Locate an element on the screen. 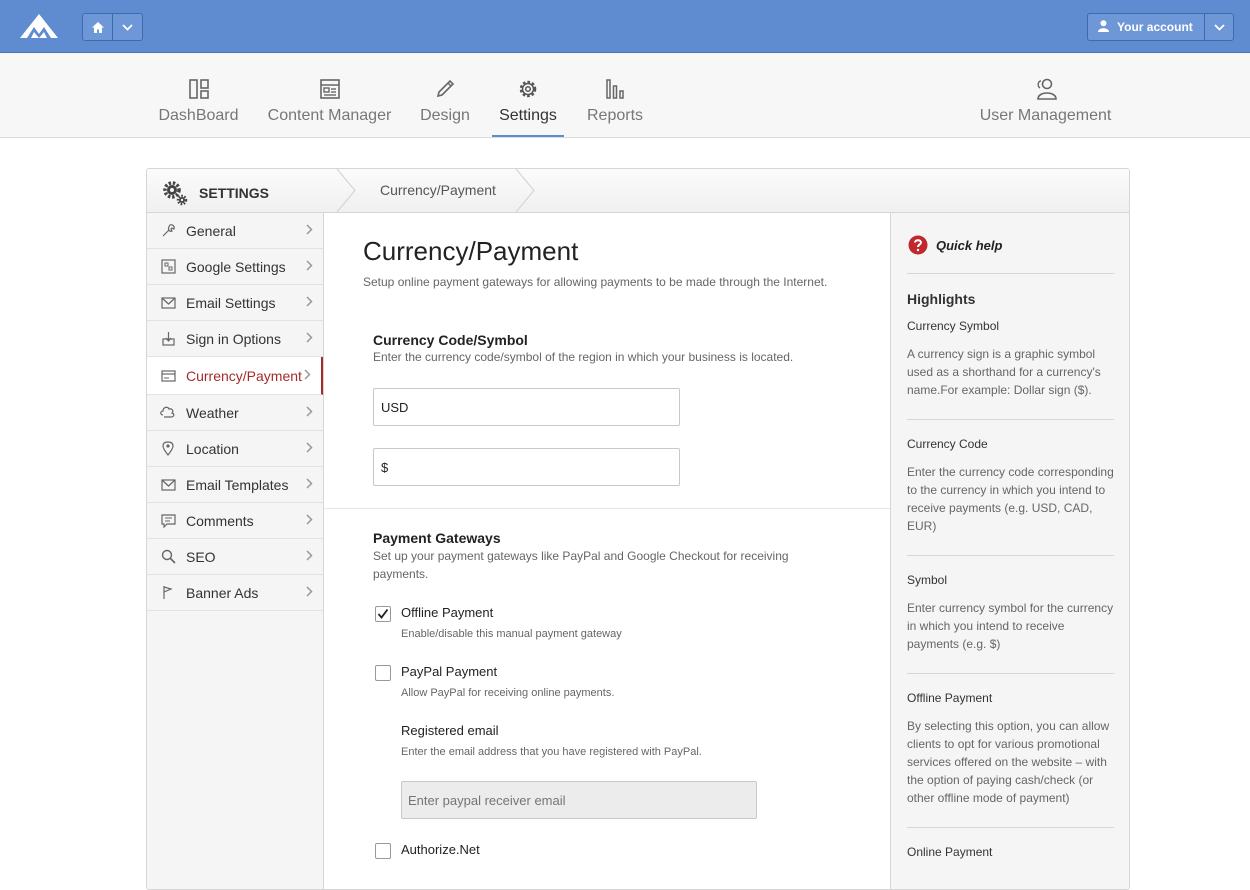 The height and width of the screenshot is (890, 1250). users-icon is located at coordinates (1046, 89).